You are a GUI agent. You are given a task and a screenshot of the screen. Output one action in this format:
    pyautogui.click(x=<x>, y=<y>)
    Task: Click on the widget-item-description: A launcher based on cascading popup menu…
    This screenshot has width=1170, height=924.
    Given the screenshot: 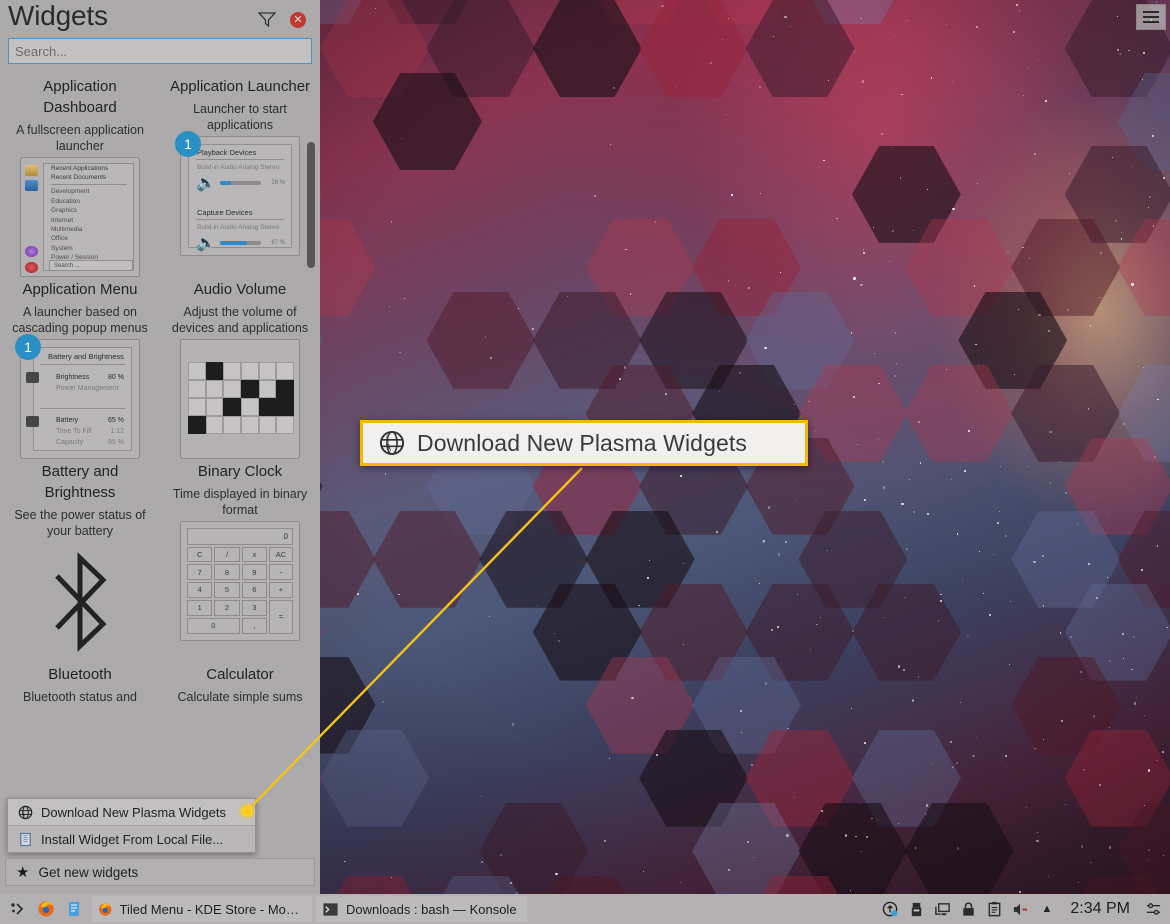 What is the action you would take?
    pyautogui.click(x=80, y=320)
    